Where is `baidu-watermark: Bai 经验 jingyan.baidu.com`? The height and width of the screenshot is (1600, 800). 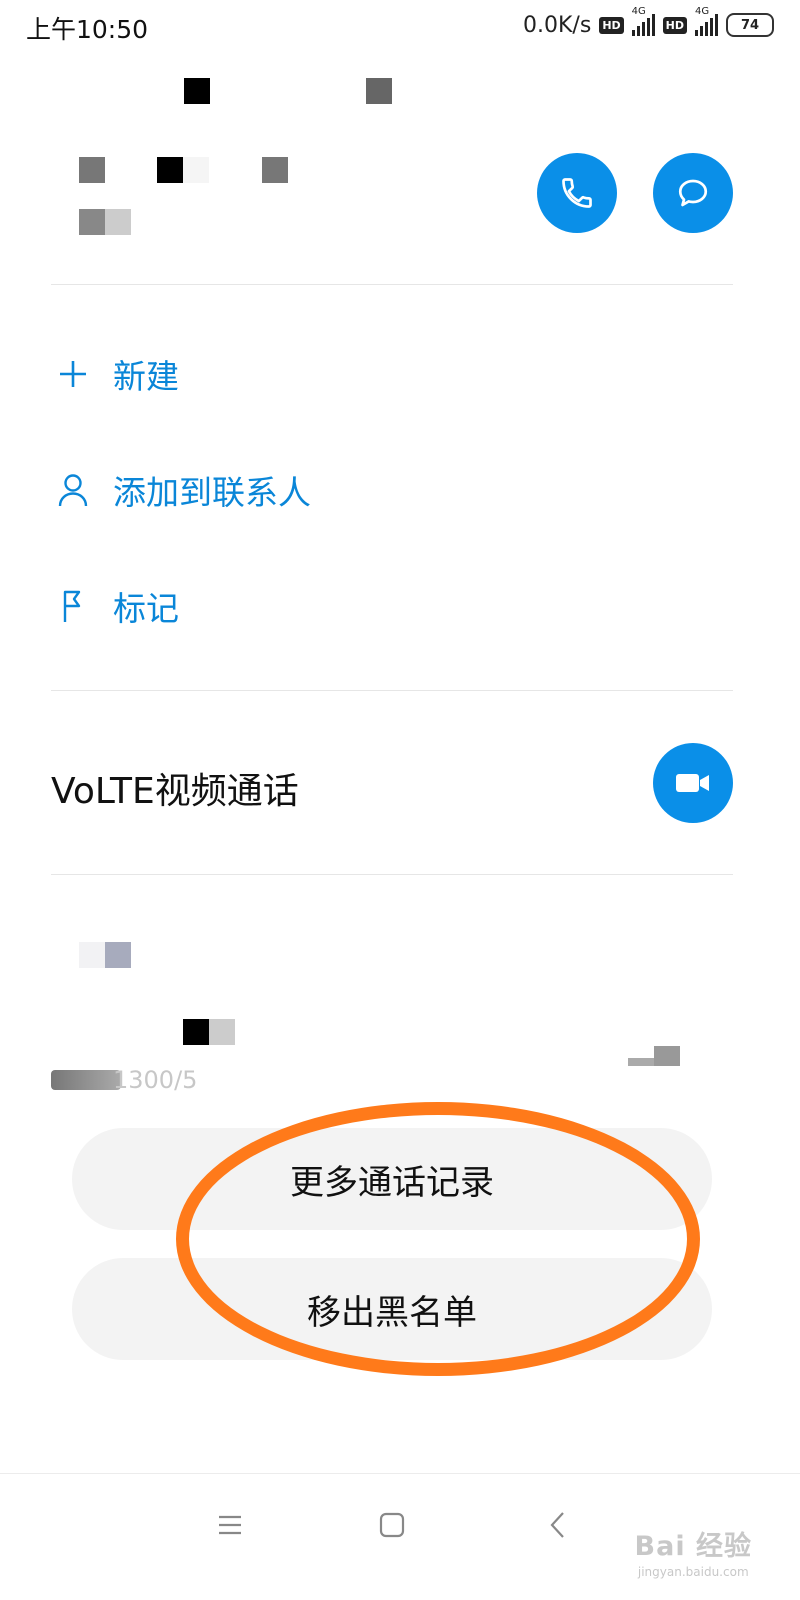
baidu-watermark: Bai 经验 jingyan.baidu.com is located at coordinates (693, 1555).